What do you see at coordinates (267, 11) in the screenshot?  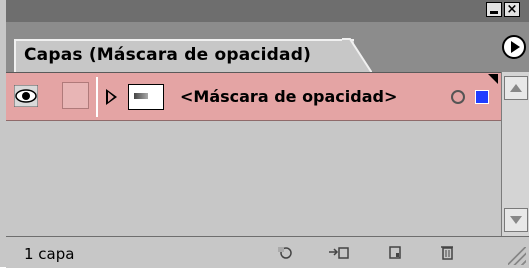 I see `panel-title-bar: ×` at bounding box center [267, 11].